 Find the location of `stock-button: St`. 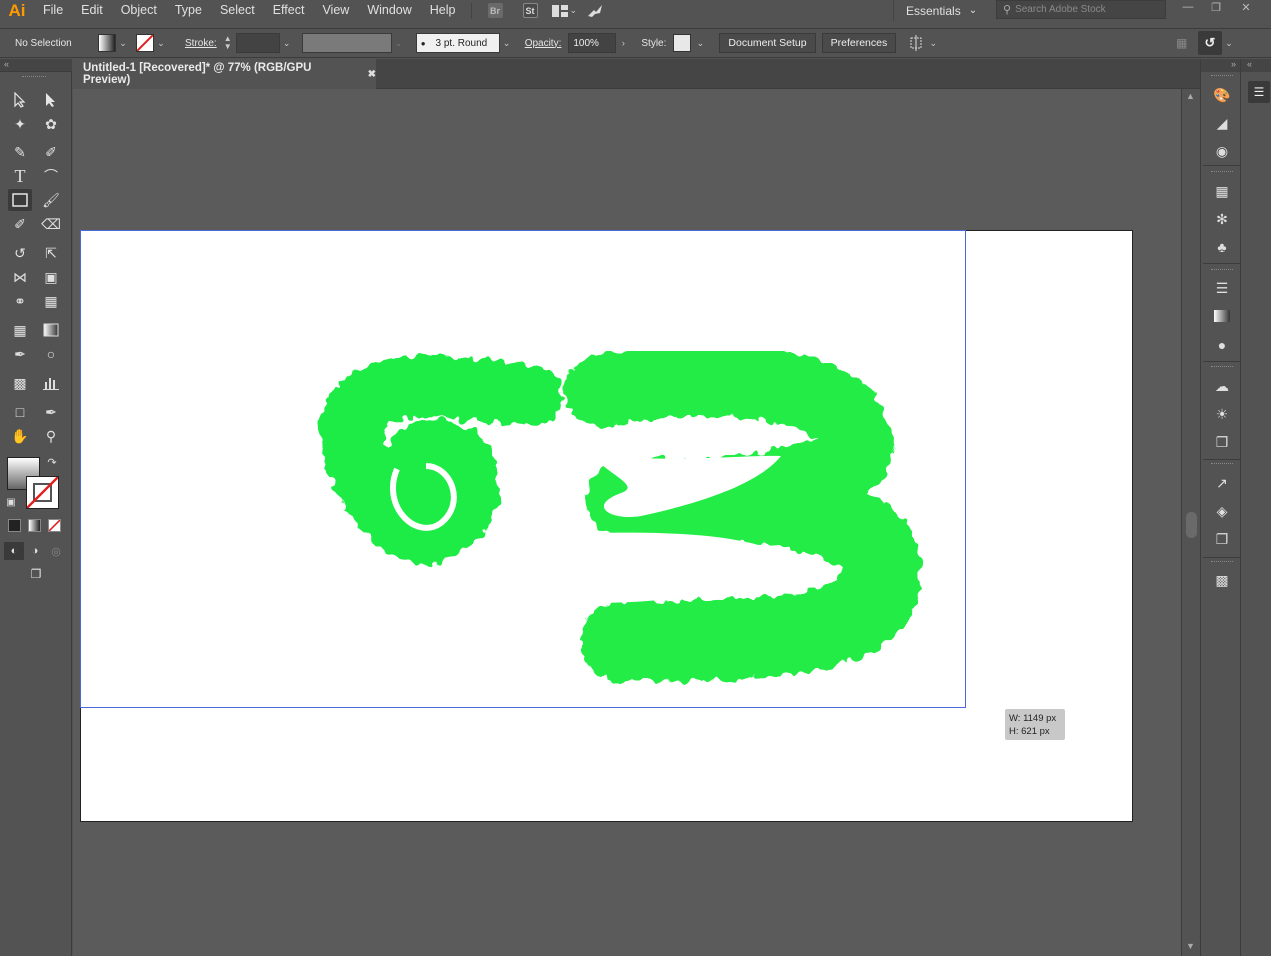

stock-button: St is located at coordinates (530, 10).